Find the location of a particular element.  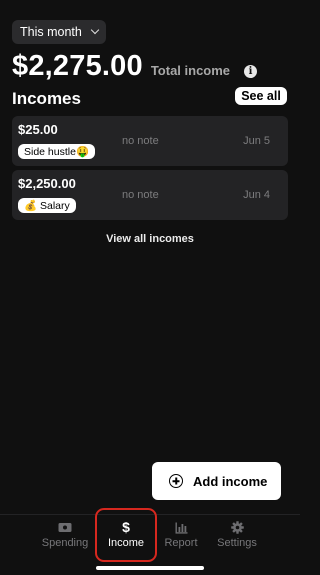

tab-report: Report is located at coordinates (181, 534).